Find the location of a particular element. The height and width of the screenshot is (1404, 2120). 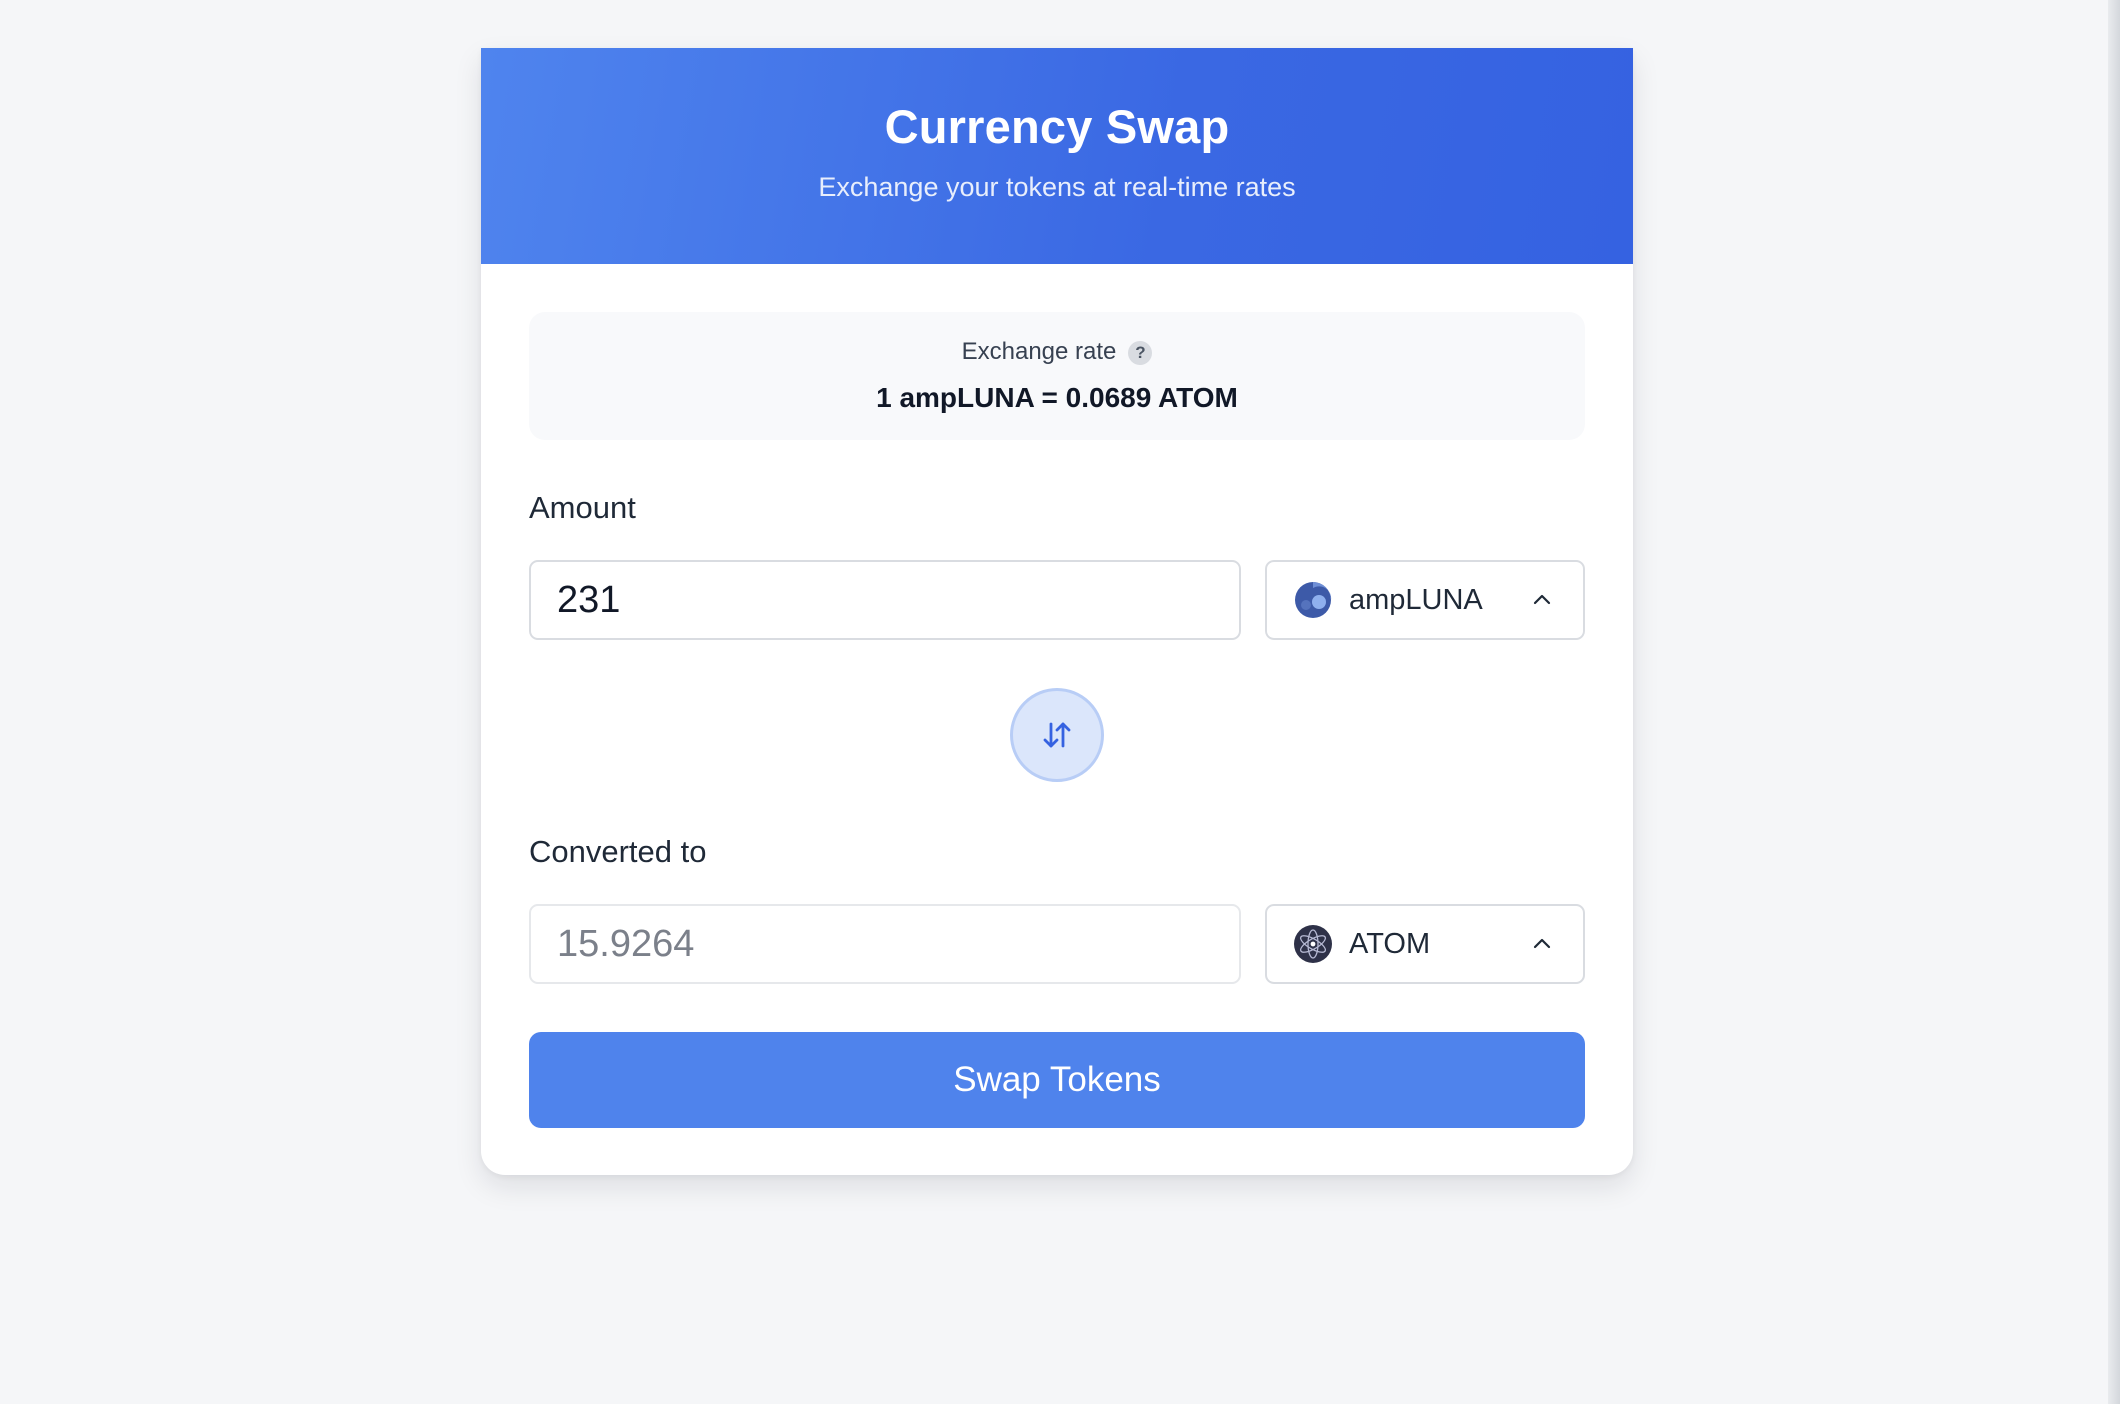

swap-tokens-button: Swap Tokens is located at coordinates (1057, 1080).